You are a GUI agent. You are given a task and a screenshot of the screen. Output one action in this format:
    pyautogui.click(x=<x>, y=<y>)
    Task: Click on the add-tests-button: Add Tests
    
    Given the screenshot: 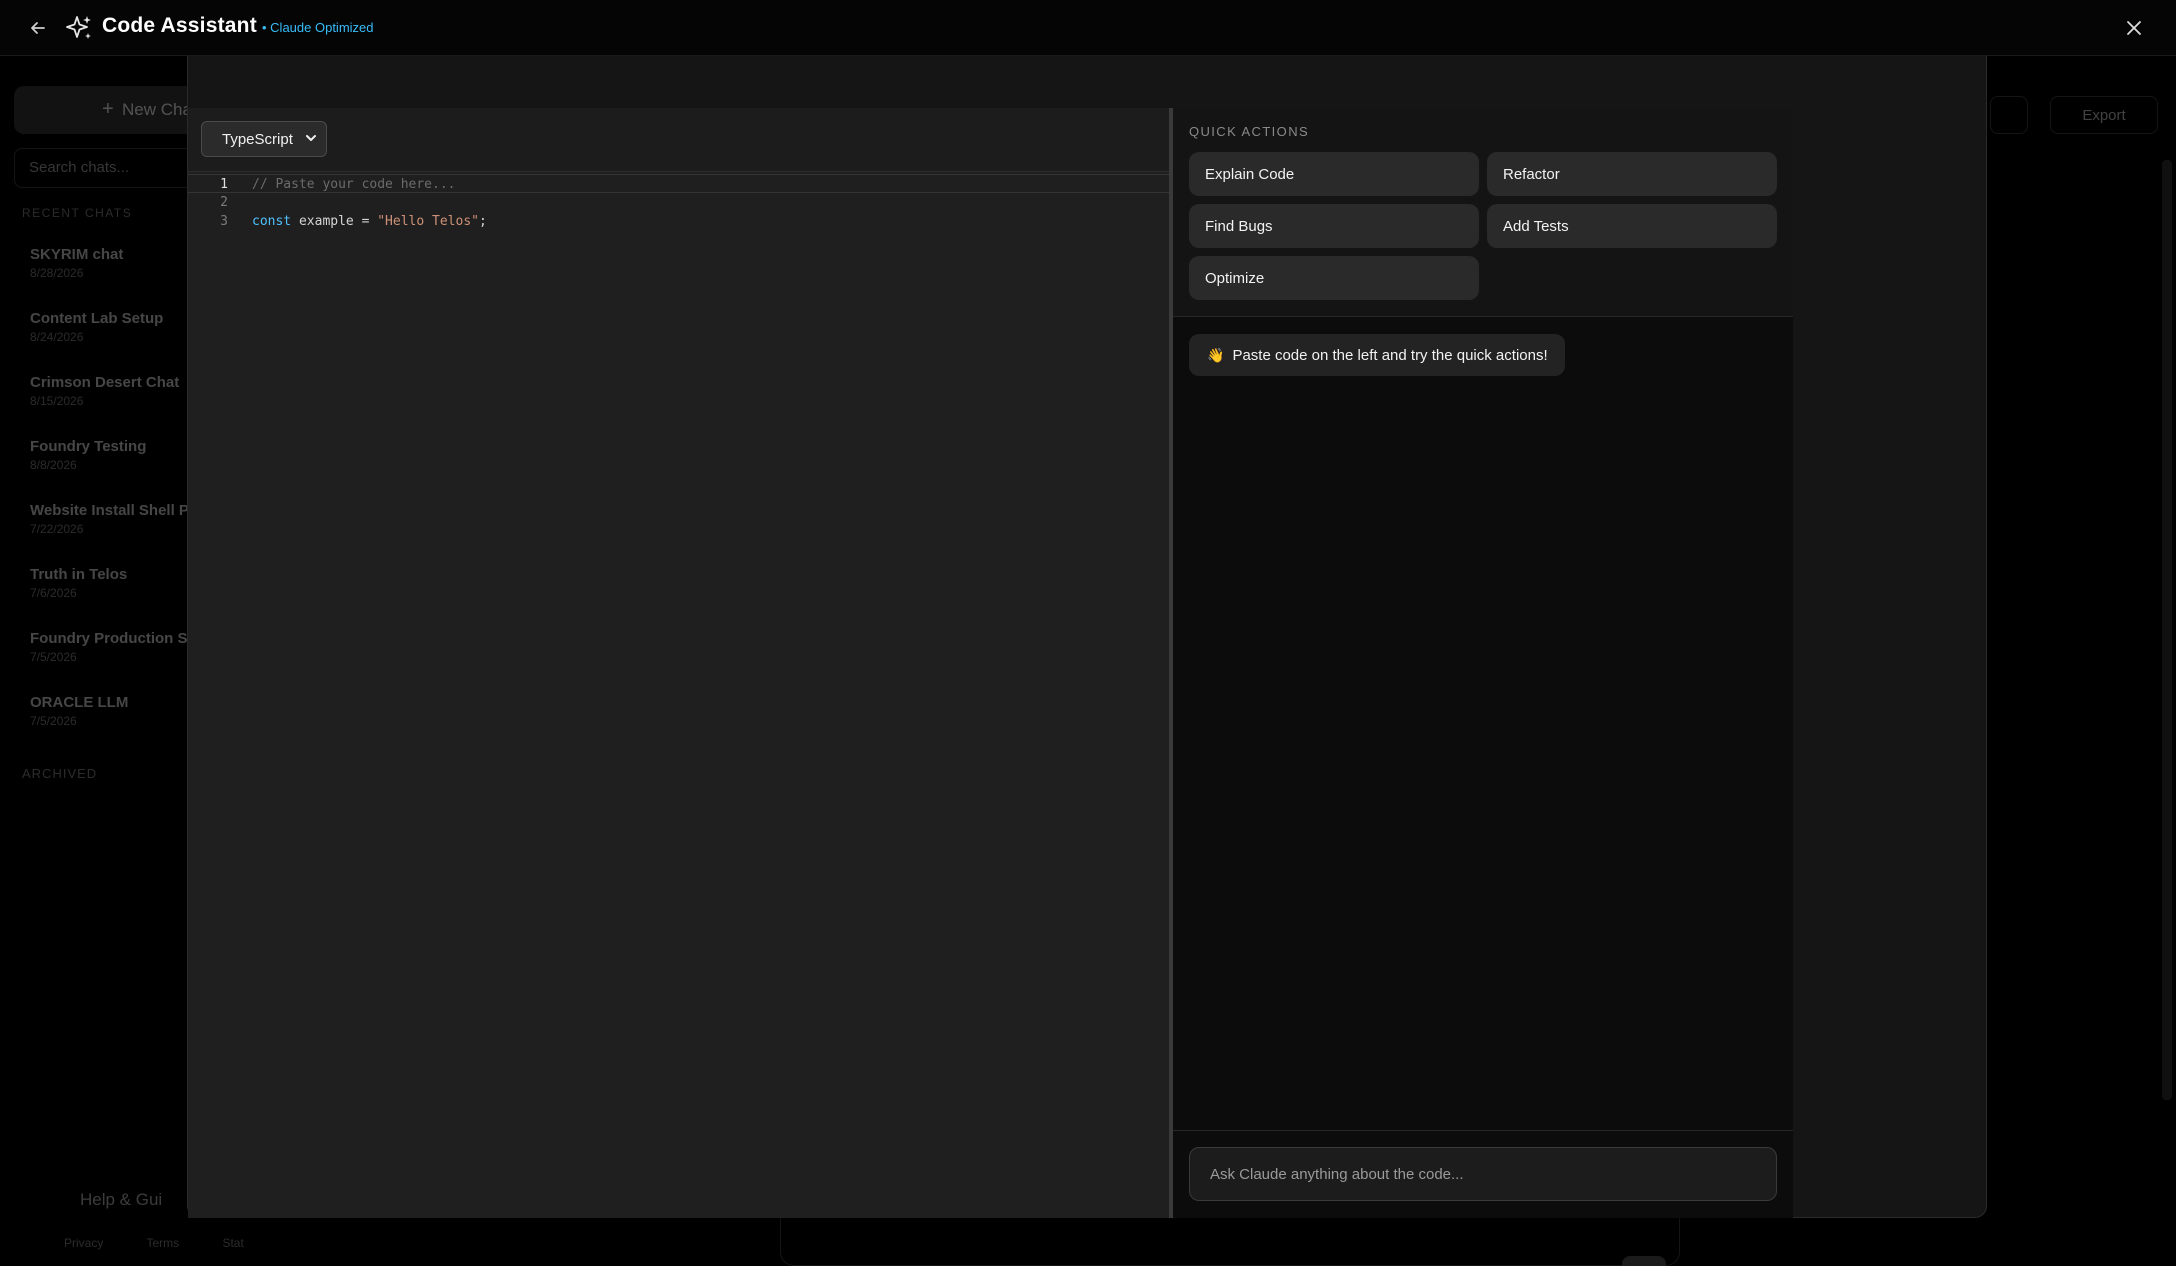 What is the action you would take?
    pyautogui.click(x=1632, y=226)
    